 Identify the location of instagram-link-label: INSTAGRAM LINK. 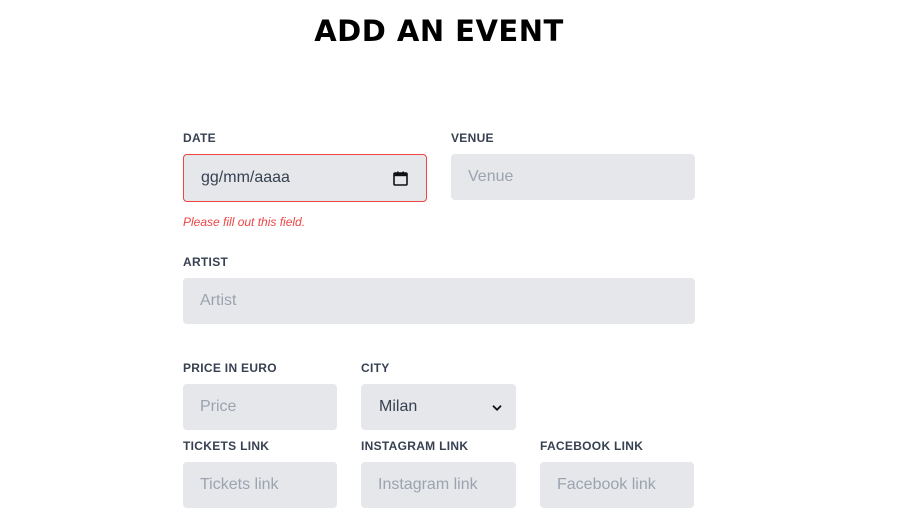
(415, 446).